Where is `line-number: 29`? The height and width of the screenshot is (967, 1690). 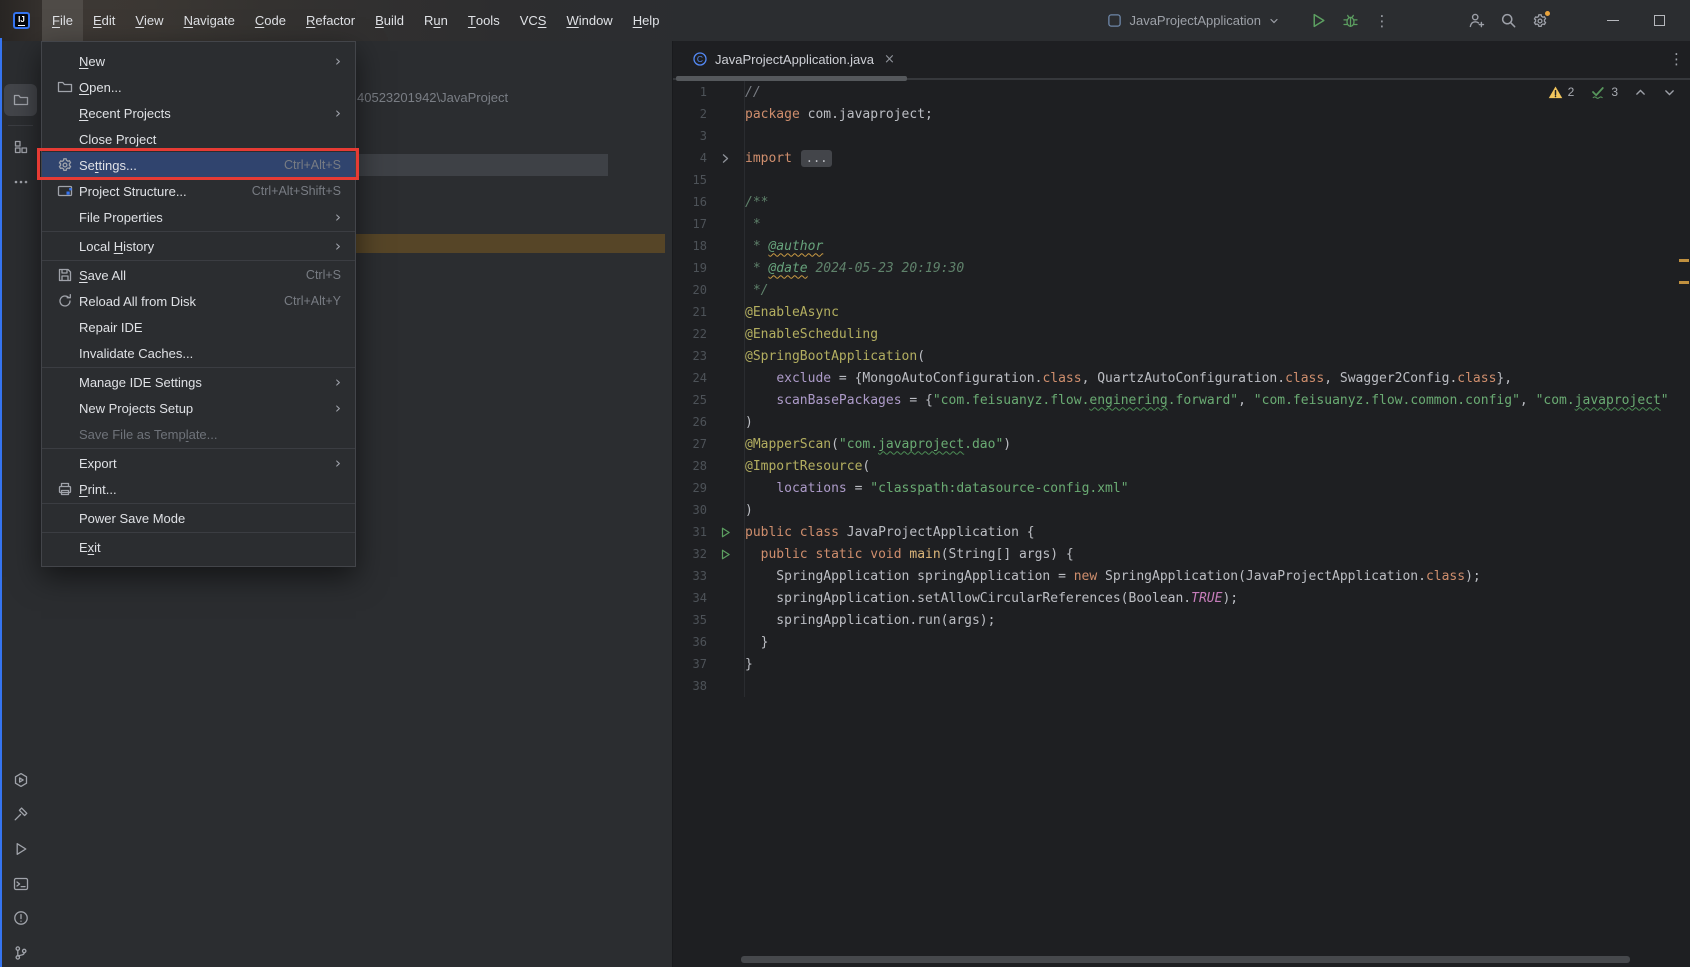
line-number: 29 is located at coordinates (699, 488).